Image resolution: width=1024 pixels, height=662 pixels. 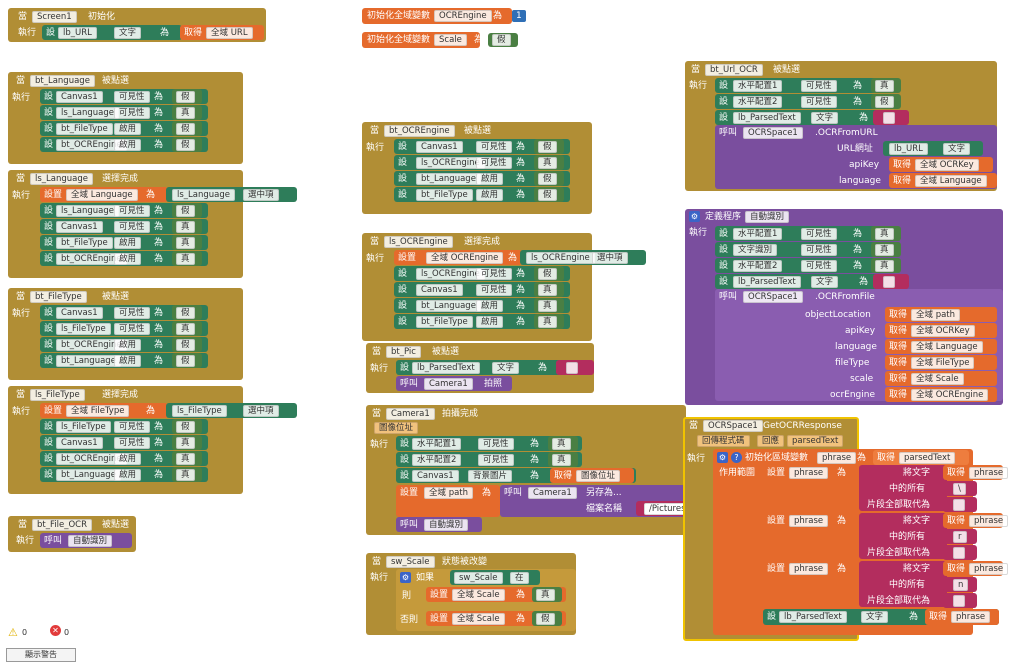 I want to click on variable-name-field: phrase, so click(x=837, y=458).